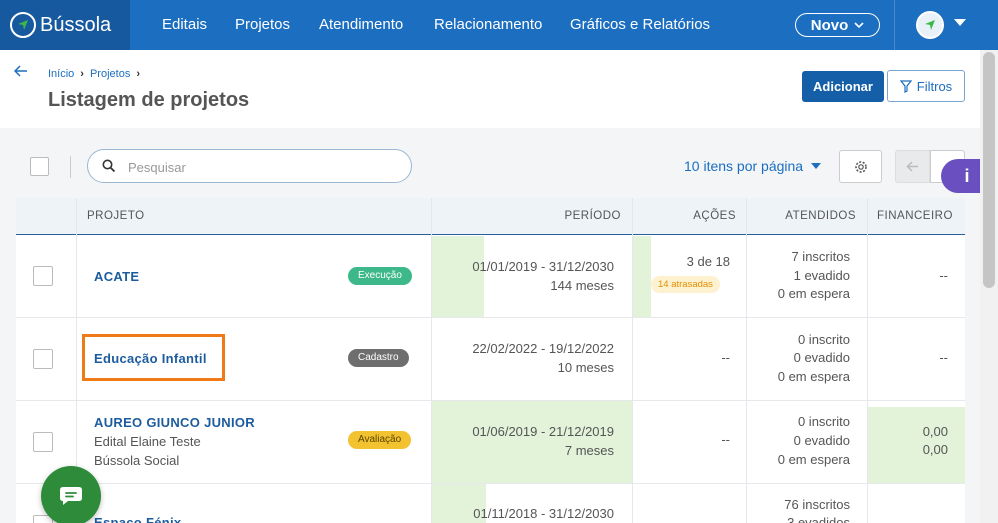  Describe the element at coordinates (744, 166) in the screenshot. I see `per-page-label: 10 itens por página` at that location.